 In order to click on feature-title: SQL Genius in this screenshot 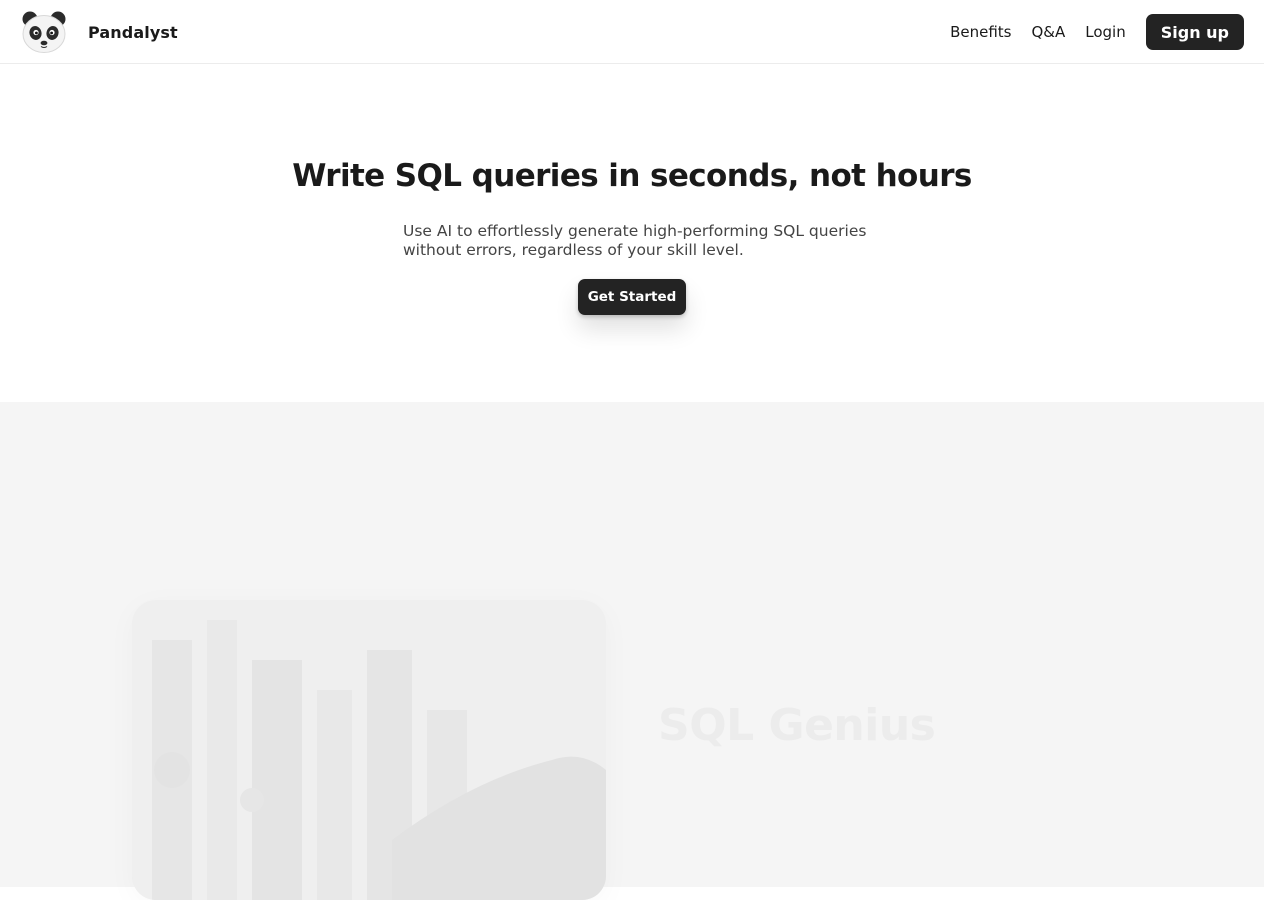, I will do `click(797, 725)`.